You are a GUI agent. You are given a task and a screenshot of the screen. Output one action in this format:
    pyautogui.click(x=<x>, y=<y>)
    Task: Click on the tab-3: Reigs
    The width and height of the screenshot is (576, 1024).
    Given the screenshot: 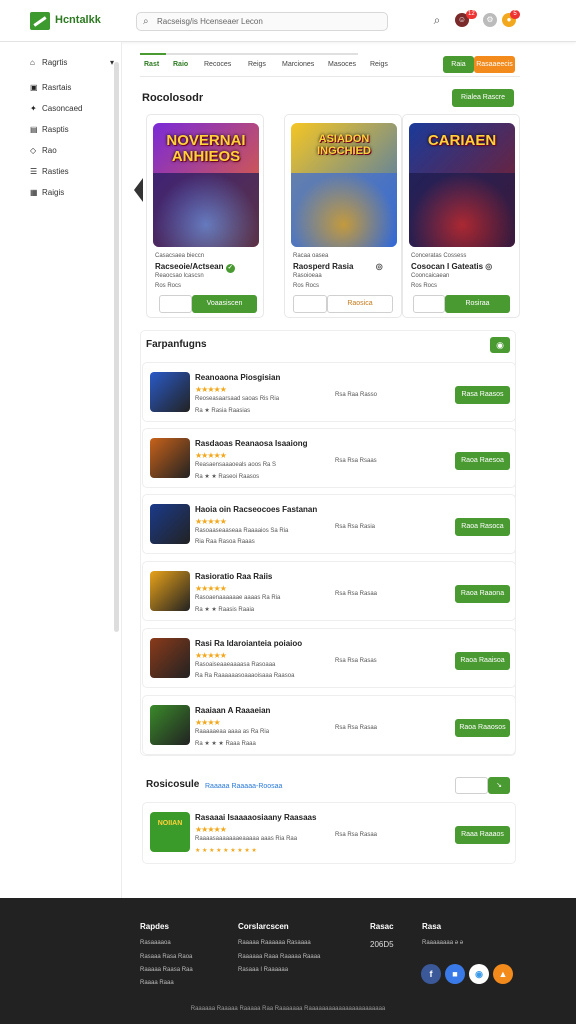 What is the action you would take?
    pyautogui.click(x=257, y=64)
    